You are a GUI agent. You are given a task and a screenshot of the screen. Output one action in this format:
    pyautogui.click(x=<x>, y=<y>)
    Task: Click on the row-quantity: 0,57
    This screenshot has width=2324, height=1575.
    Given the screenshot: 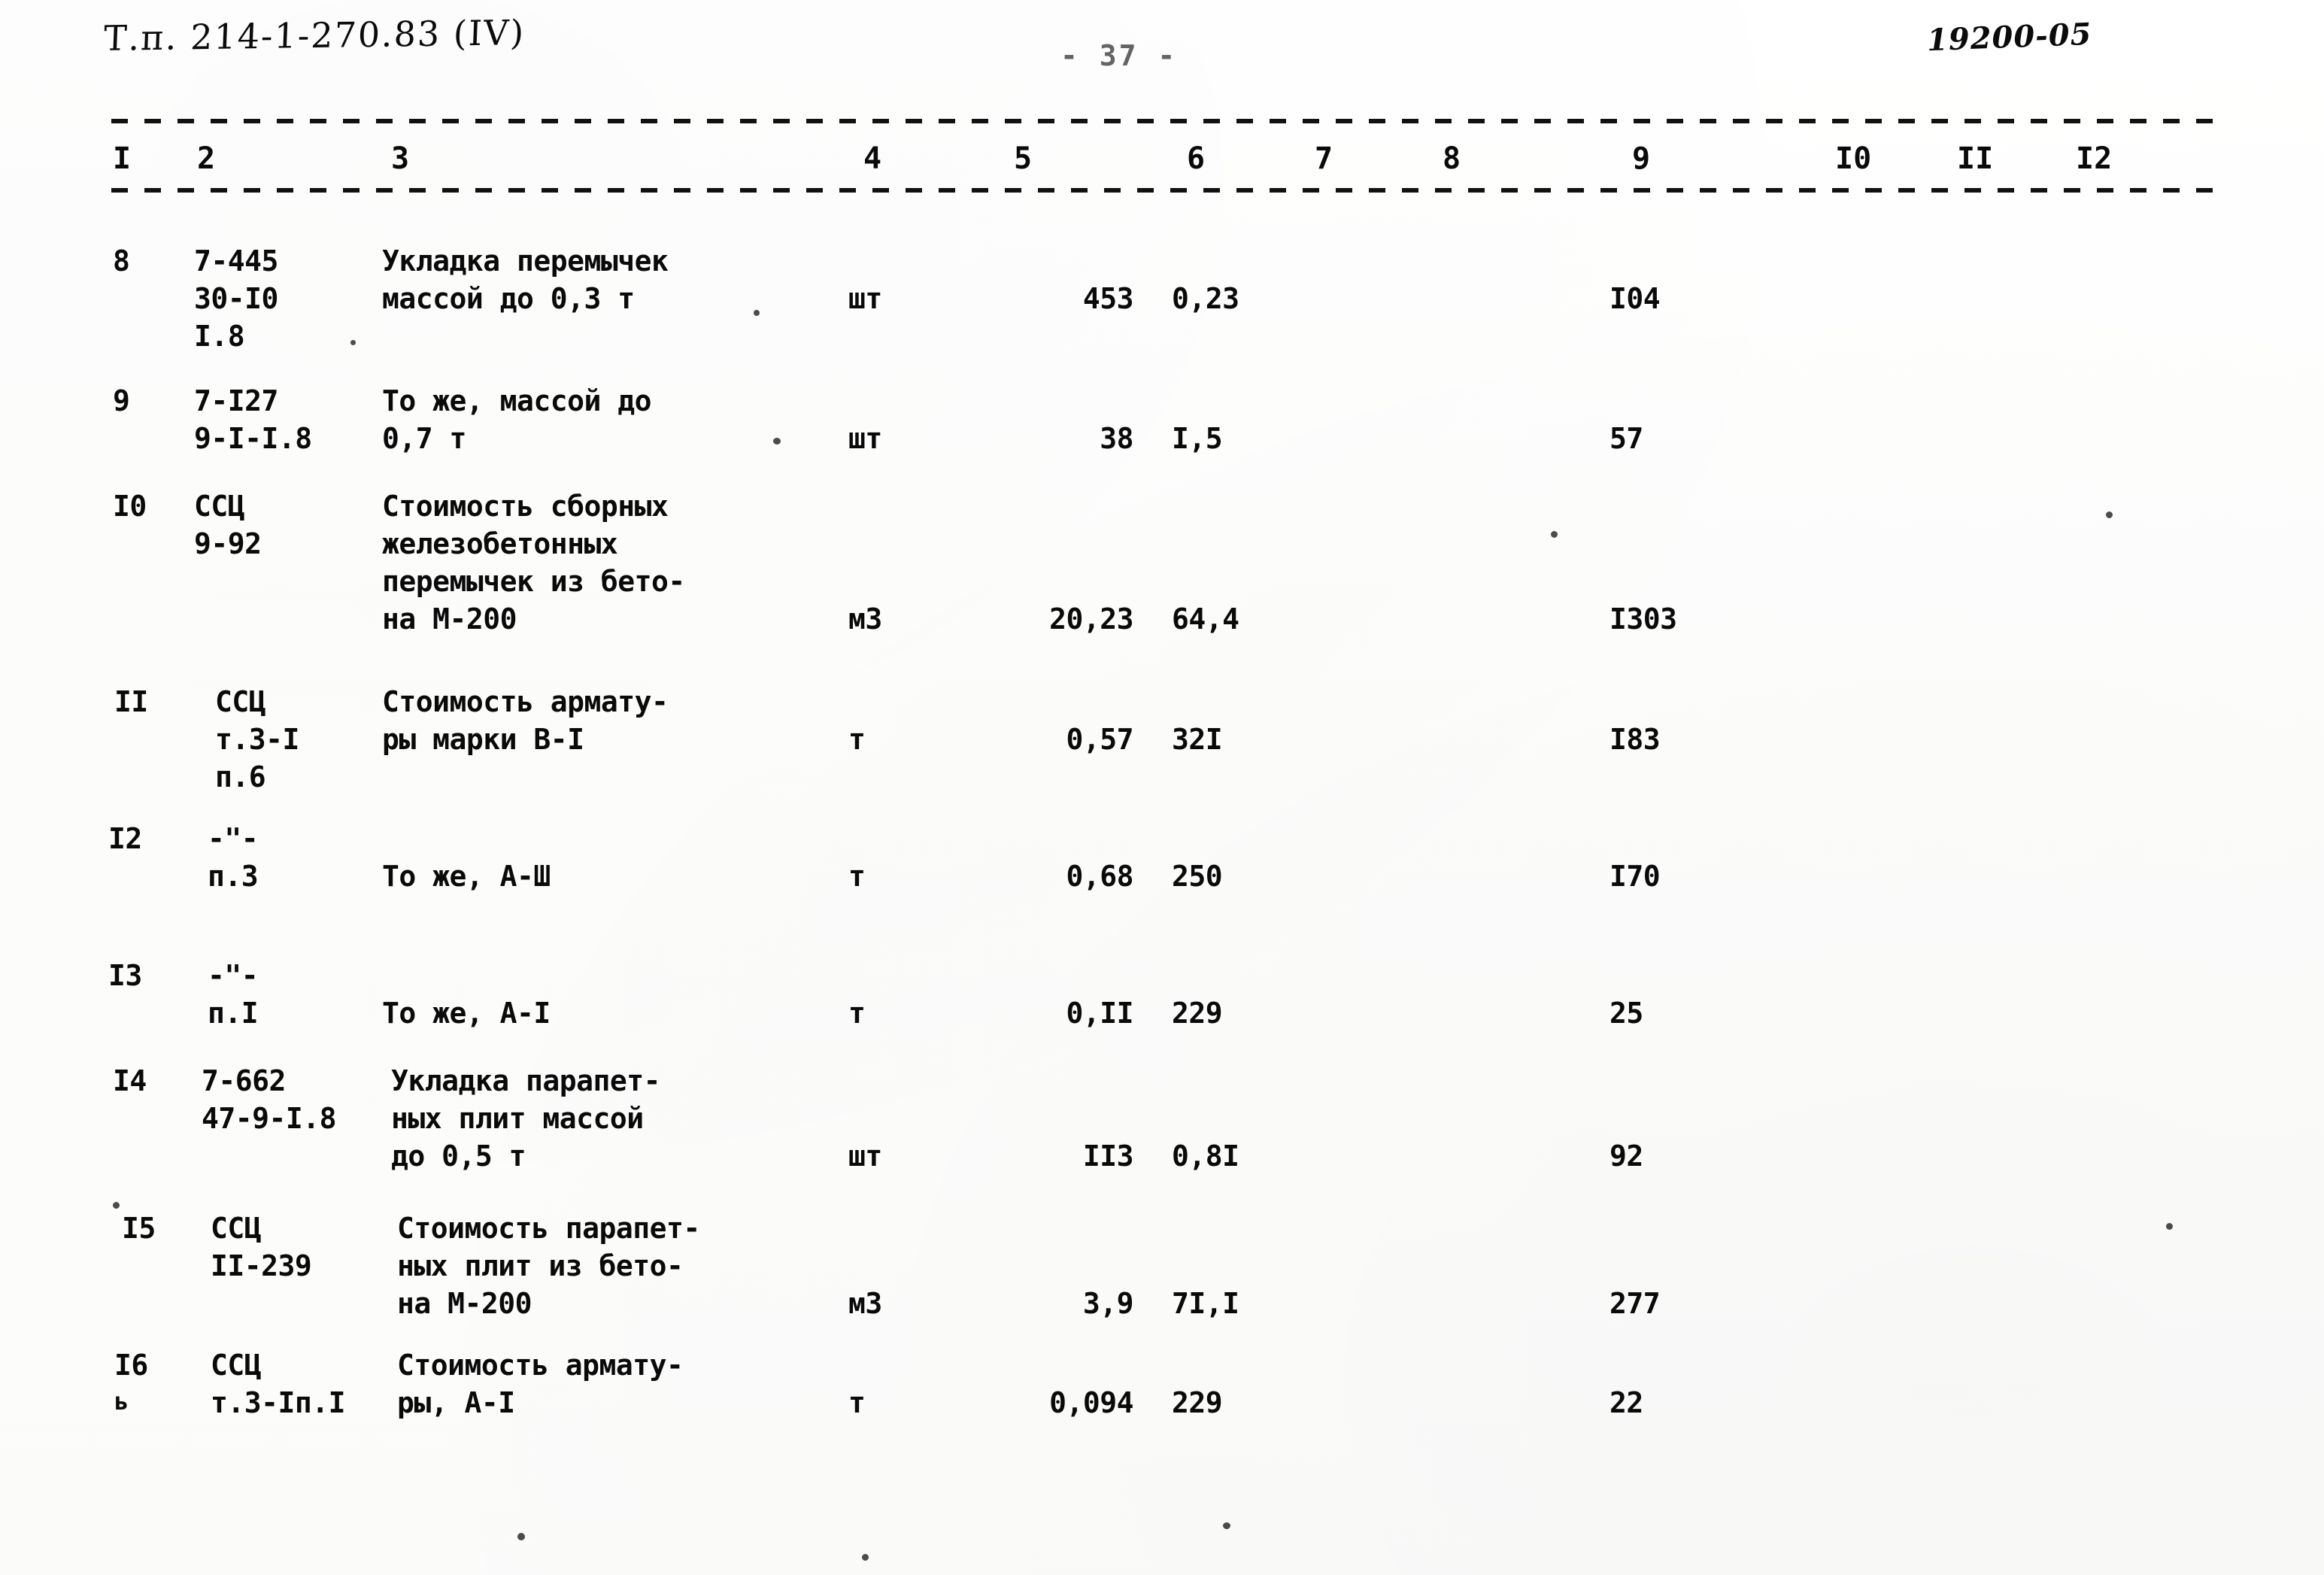 What is the action you would take?
    pyautogui.click(x=1099, y=740)
    